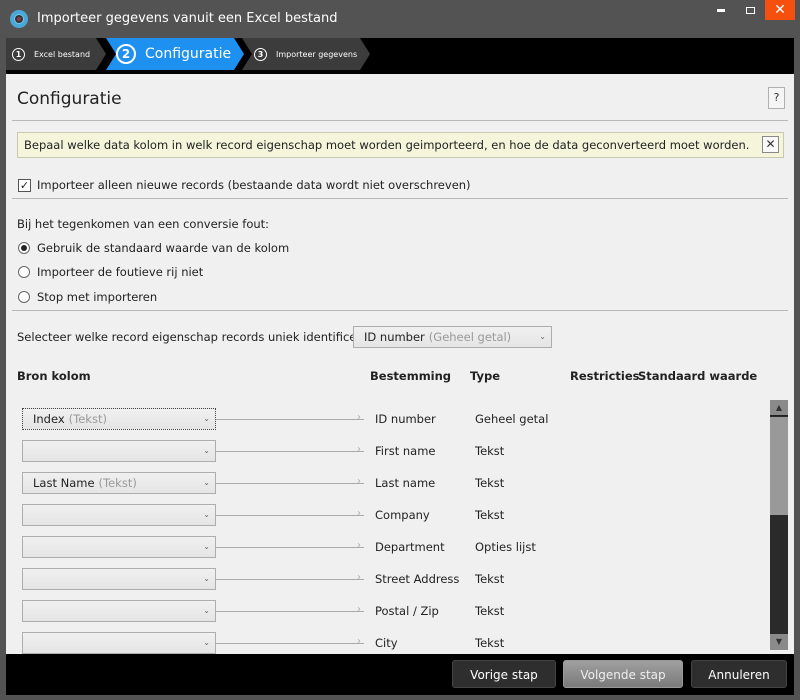  I want to click on cancel-button: Annuleren, so click(739, 674).